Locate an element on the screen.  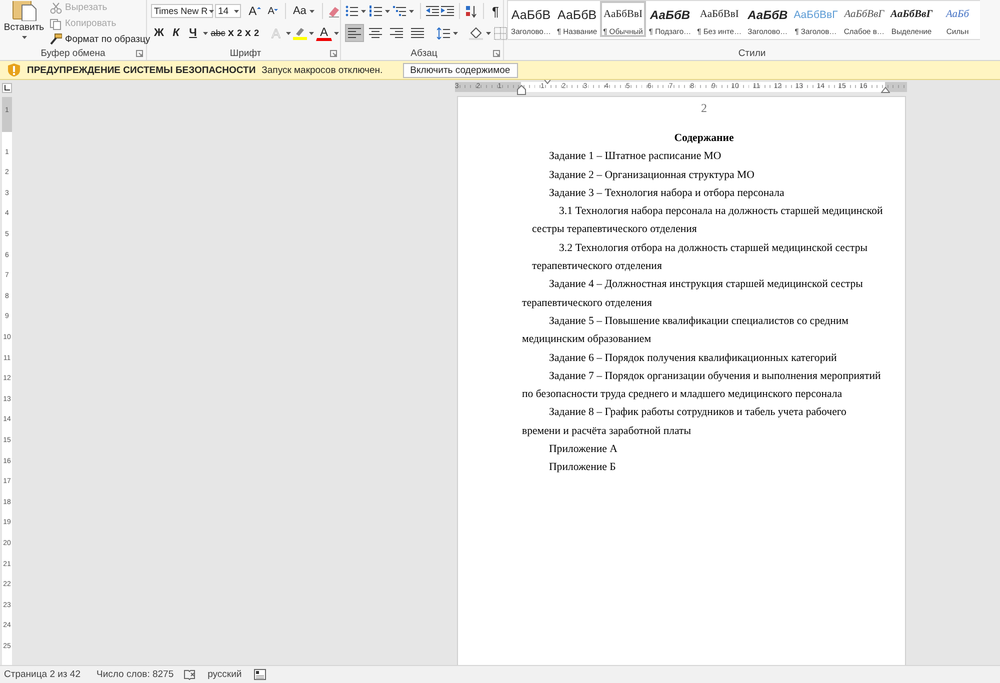
toc-entry: Задание 1 – Штатное расписание МО is located at coordinates (635, 156).